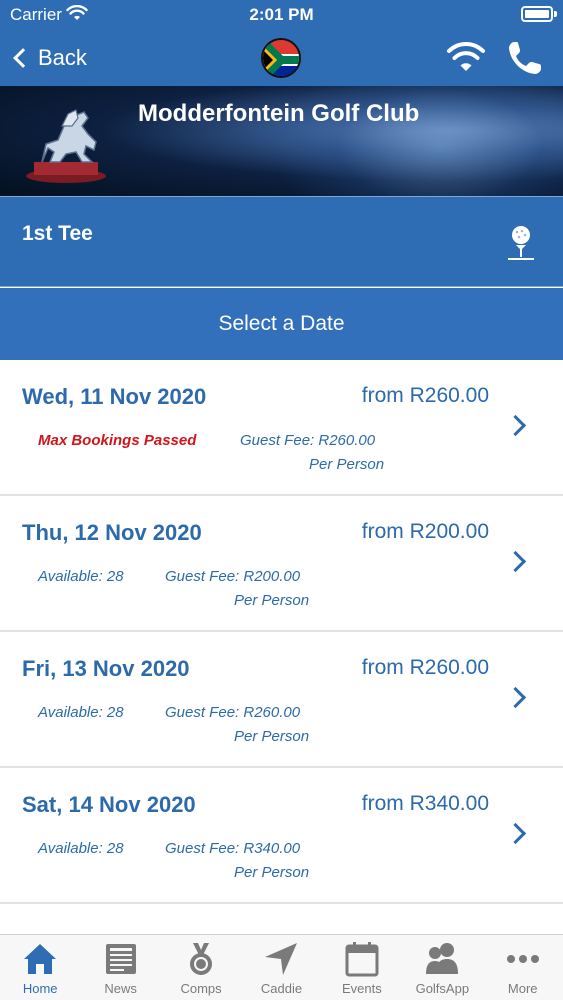  I want to click on back-label: Back, so click(62, 57).